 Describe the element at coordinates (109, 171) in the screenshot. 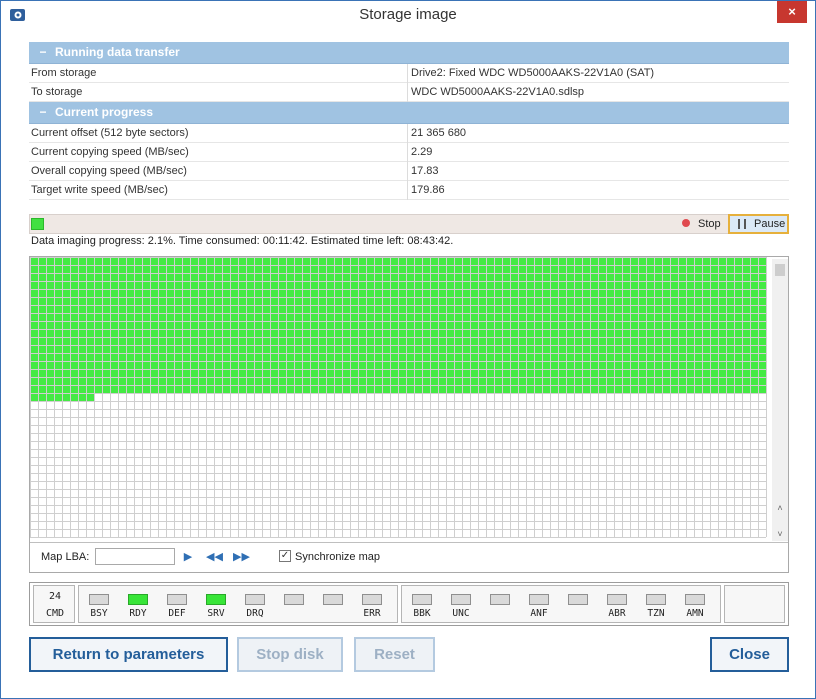

I see `row-label: Overall copying speed (MB/sec)` at that location.